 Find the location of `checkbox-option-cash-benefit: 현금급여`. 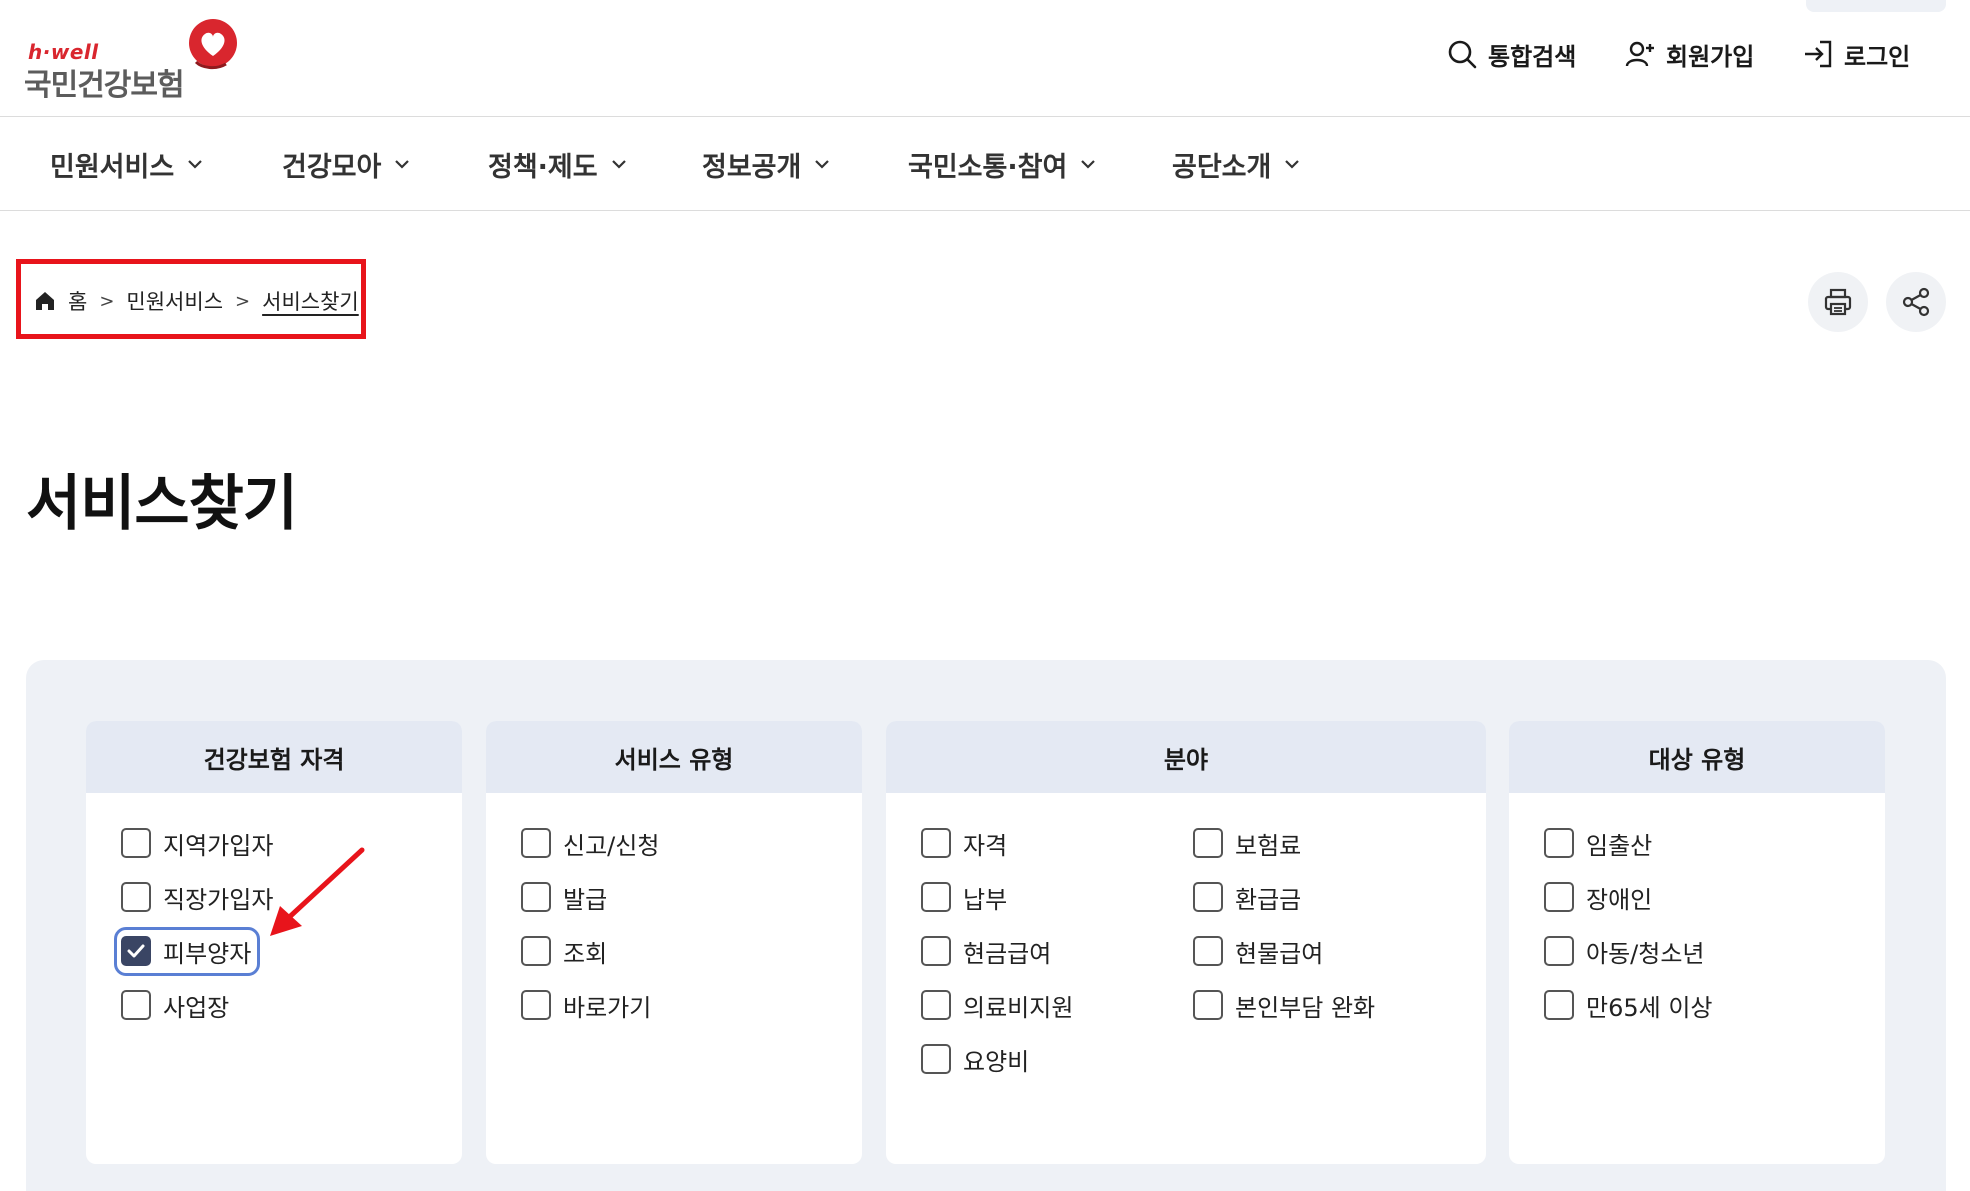

checkbox-option-cash-benefit: 현금급여 is located at coordinates (986, 951).